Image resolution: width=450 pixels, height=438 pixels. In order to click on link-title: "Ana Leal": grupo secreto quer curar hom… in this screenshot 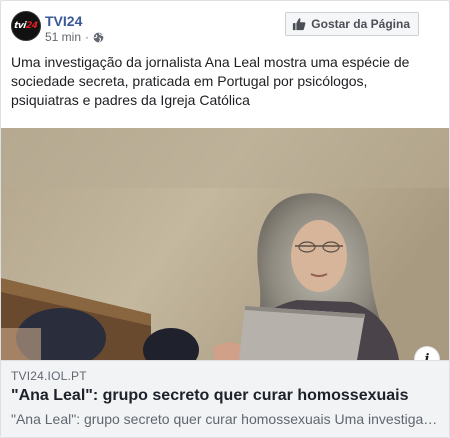, I will do `click(225, 396)`.